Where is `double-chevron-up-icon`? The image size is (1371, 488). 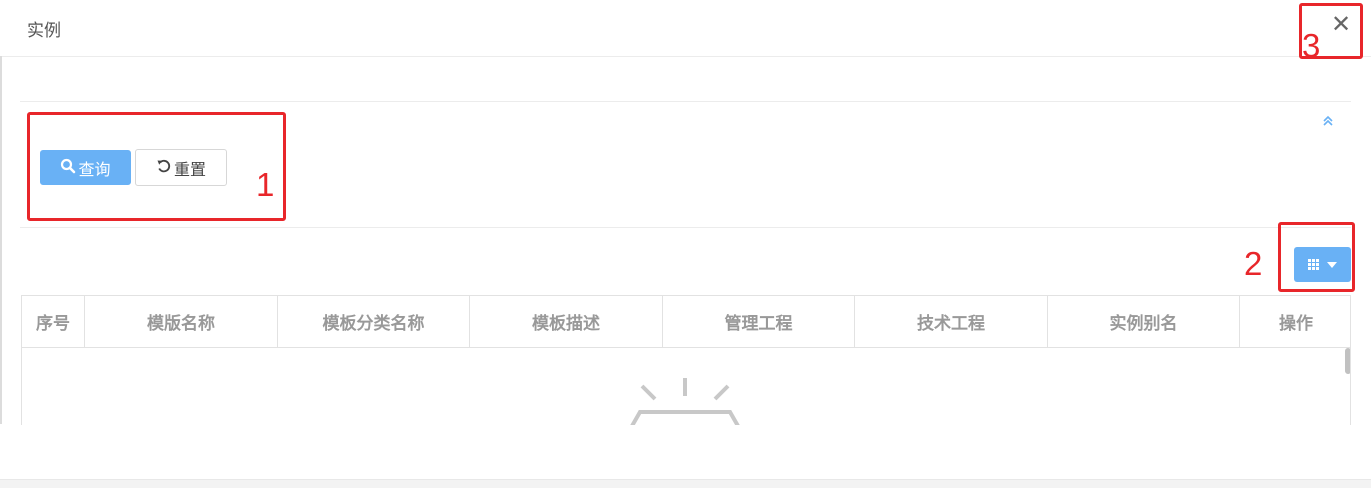 double-chevron-up-icon is located at coordinates (1328, 120).